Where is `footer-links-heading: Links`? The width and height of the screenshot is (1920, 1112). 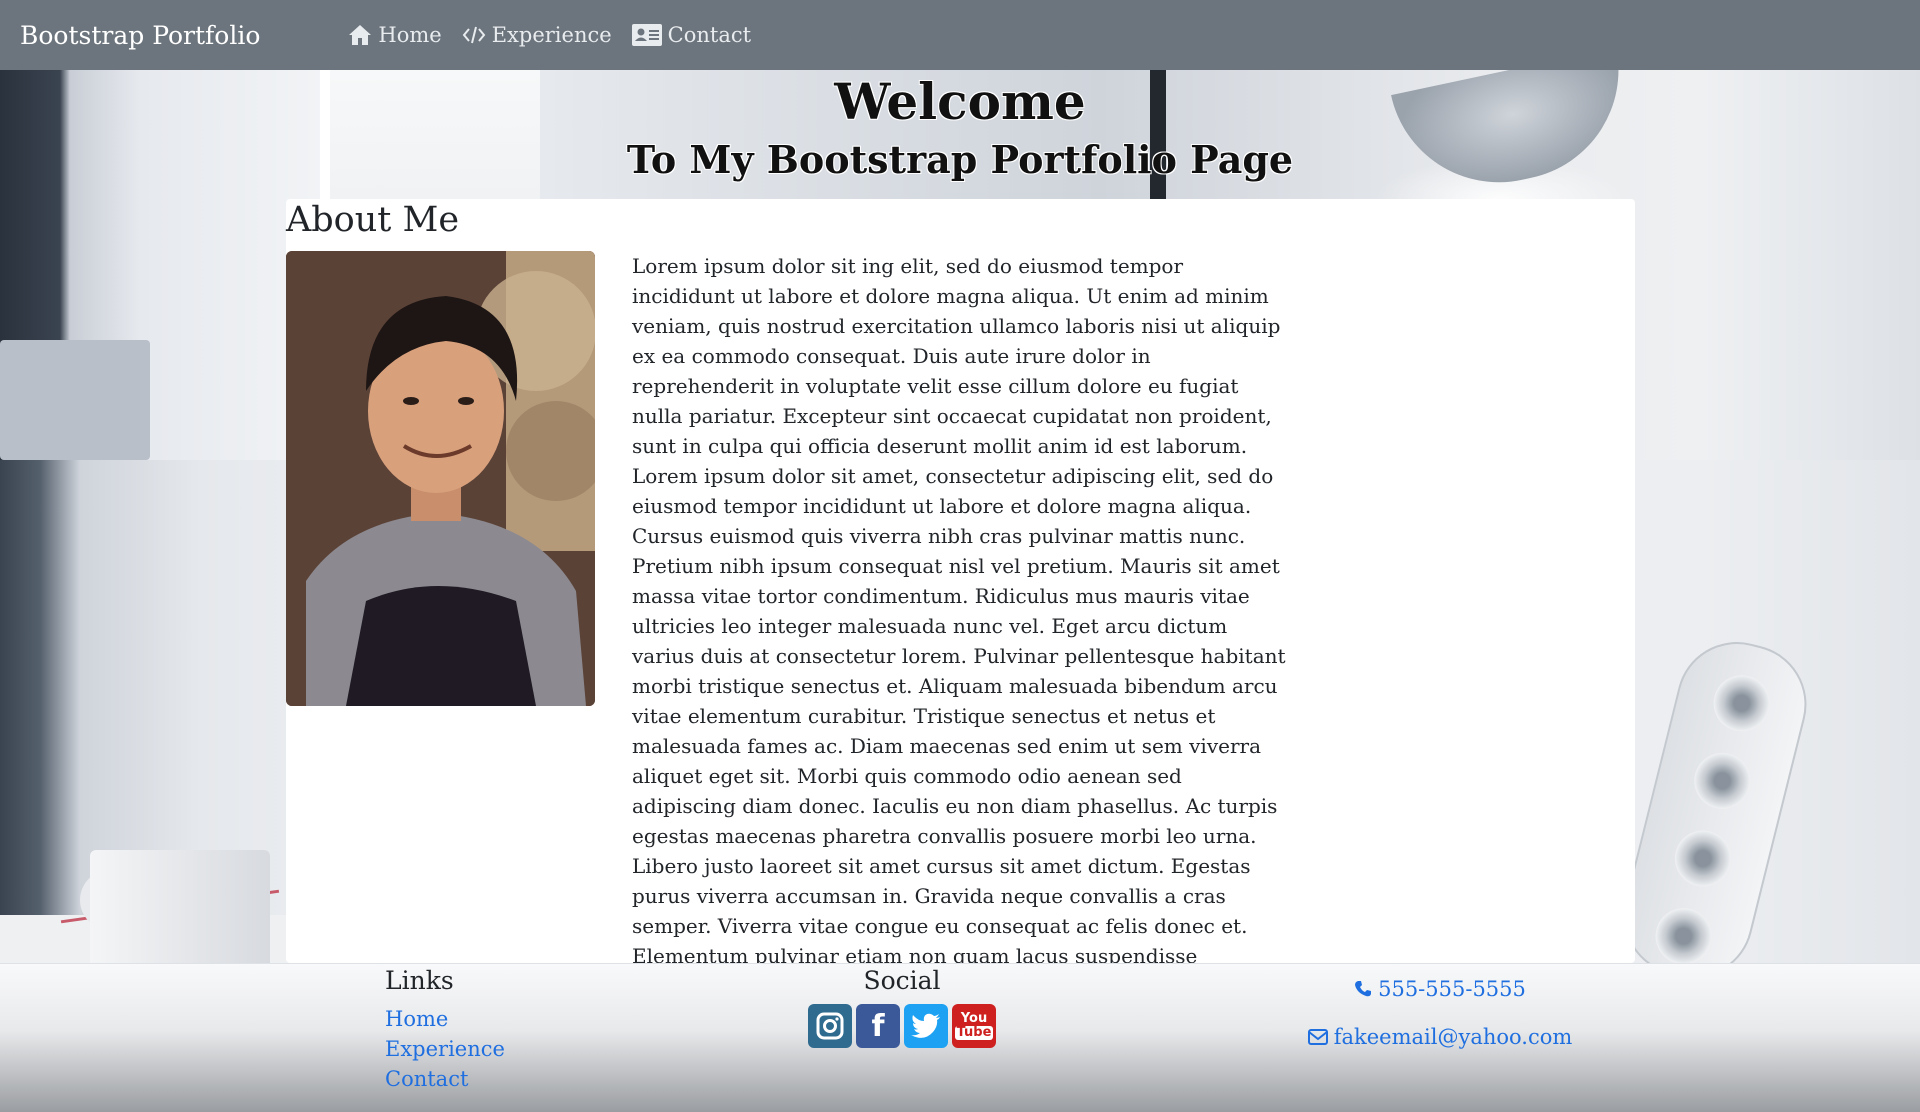
footer-links-heading: Links is located at coordinates (419, 980).